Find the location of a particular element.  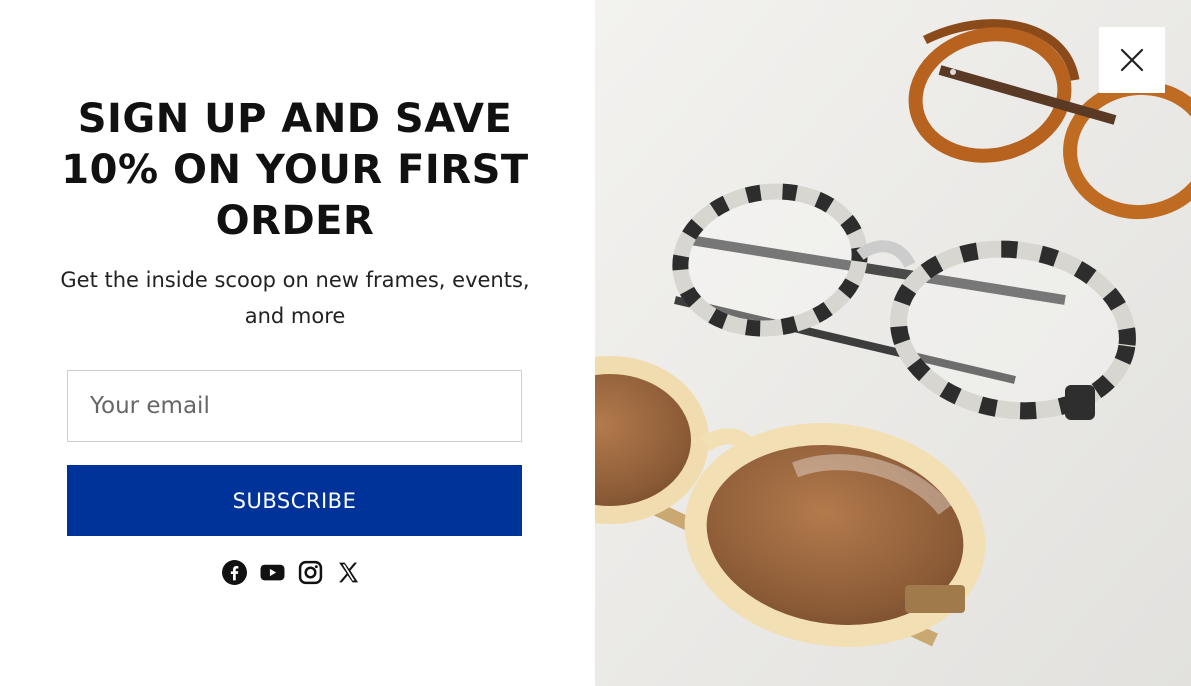

subscribe-button: SUBSCRIBE is located at coordinates (294, 500).